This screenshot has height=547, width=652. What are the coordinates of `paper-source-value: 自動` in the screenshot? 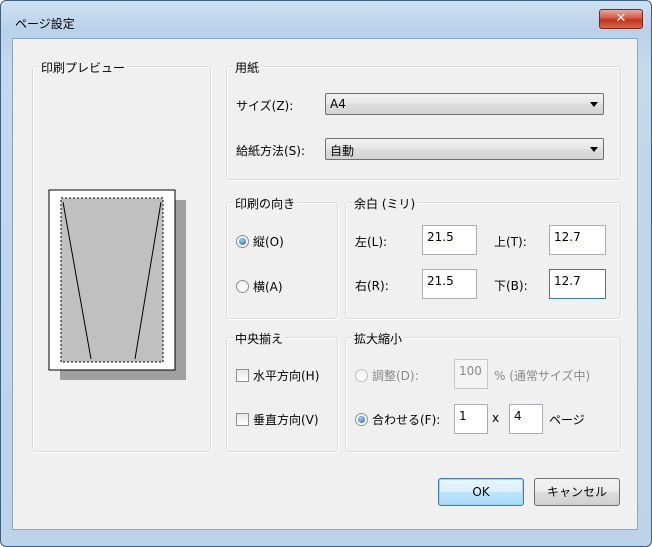 It's located at (342, 151).